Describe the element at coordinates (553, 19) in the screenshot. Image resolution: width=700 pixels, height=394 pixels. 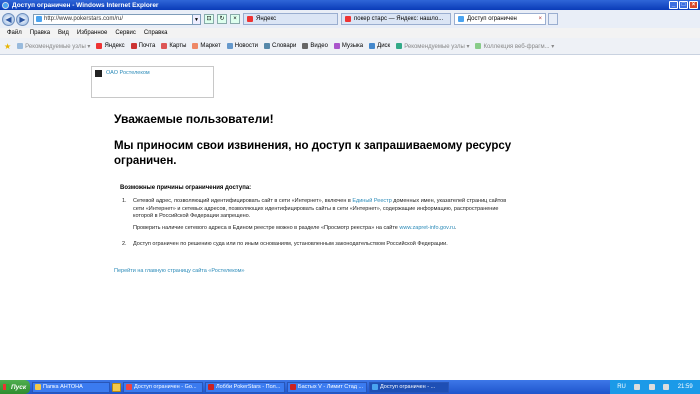
I see `new-tab-button` at that location.